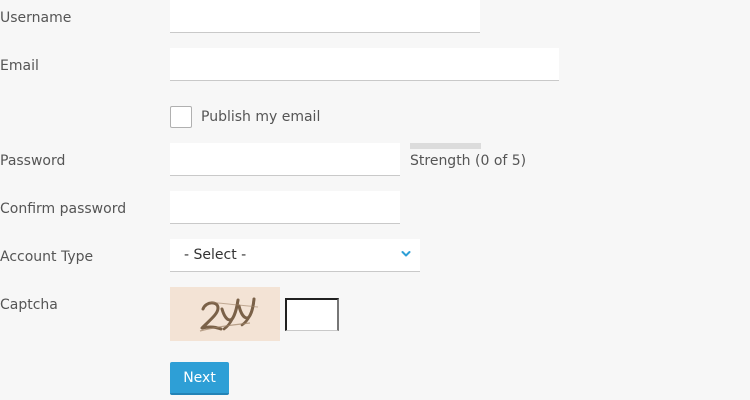  What do you see at coordinates (47, 257) in the screenshot?
I see `account-type-label: Account Type` at bounding box center [47, 257].